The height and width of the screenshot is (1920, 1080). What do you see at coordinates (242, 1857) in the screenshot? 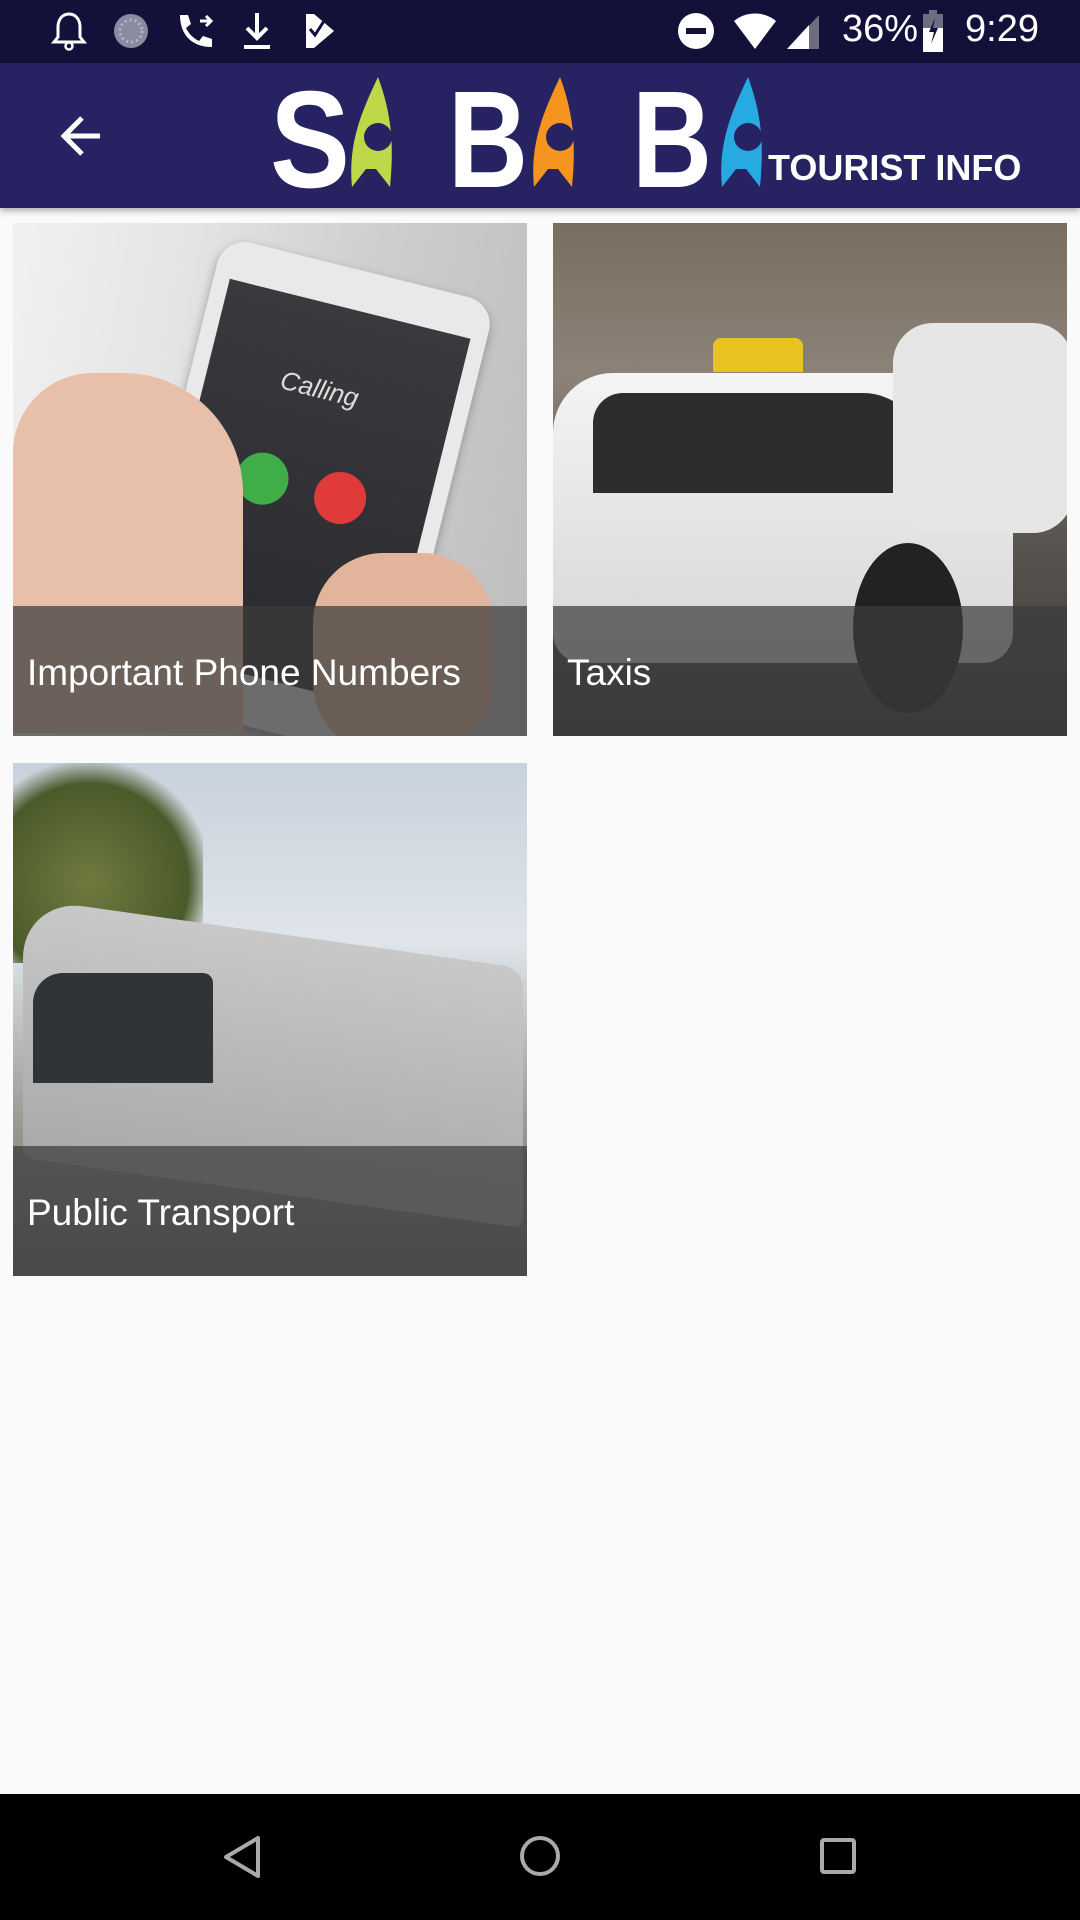
I see `back-triangle-icon` at bounding box center [242, 1857].